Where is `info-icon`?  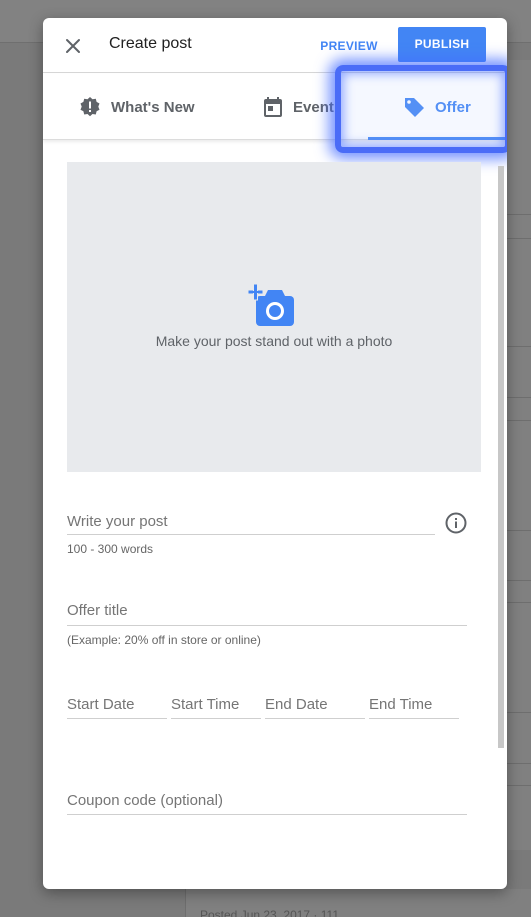 info-icon is located at coordinates (456, 523).